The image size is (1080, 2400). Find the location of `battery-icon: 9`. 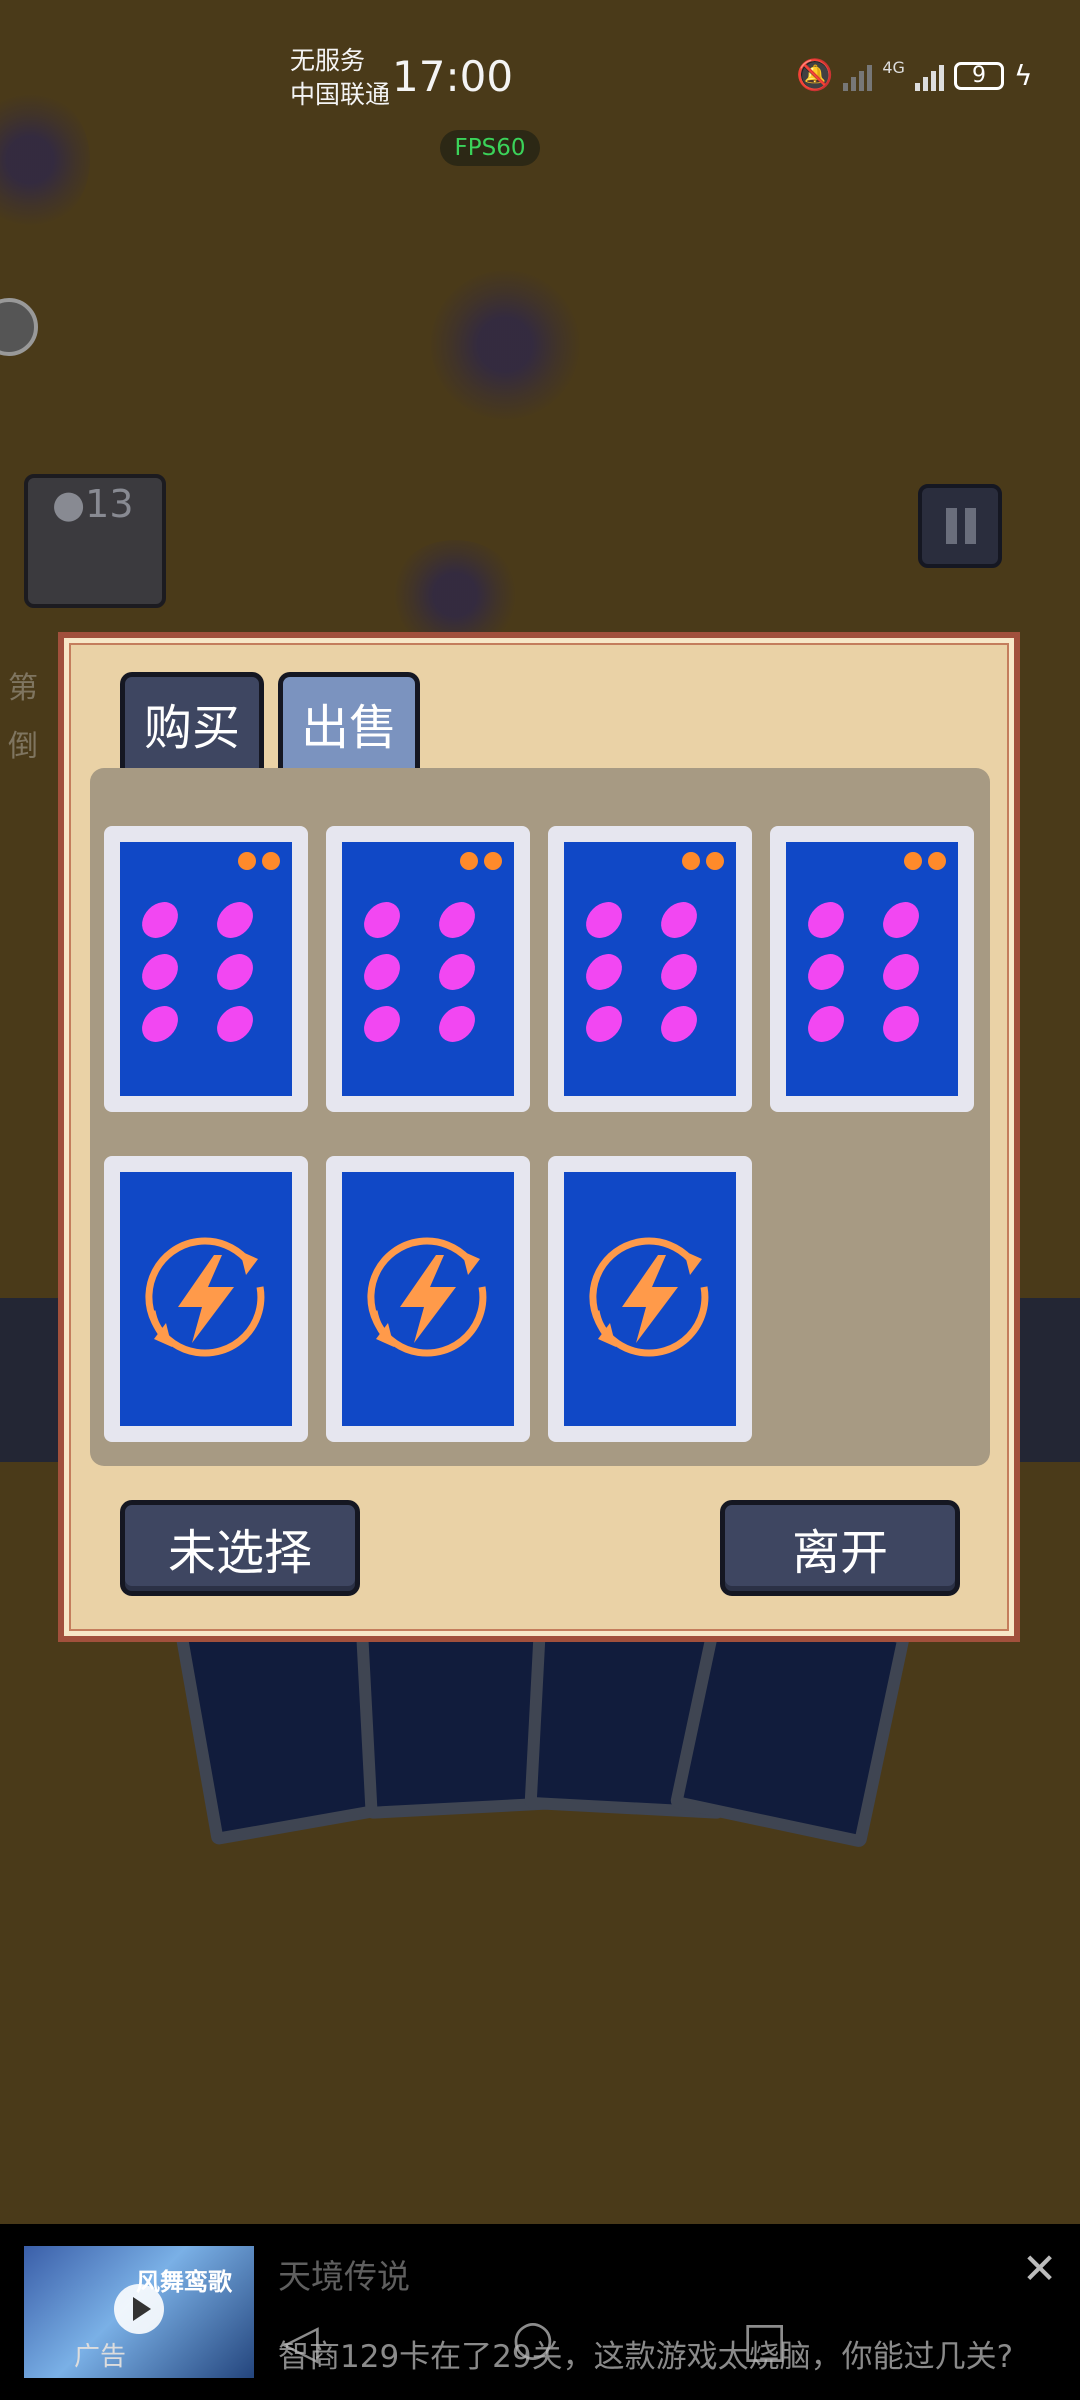

battery-icon: 9 is located at coordinates (978, 75).